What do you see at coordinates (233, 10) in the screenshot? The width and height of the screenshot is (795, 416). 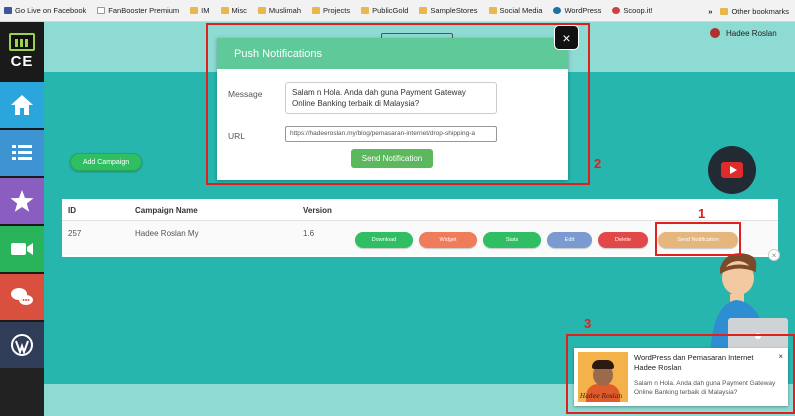 I see `bookmark-misc: Misc` at bounding box center [233, 10].